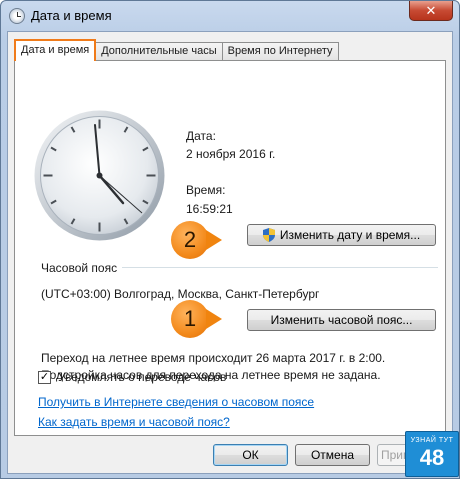  I want to click on how-to-set-time-link: Как задать время и часовой пояс?, so click(134, 422).